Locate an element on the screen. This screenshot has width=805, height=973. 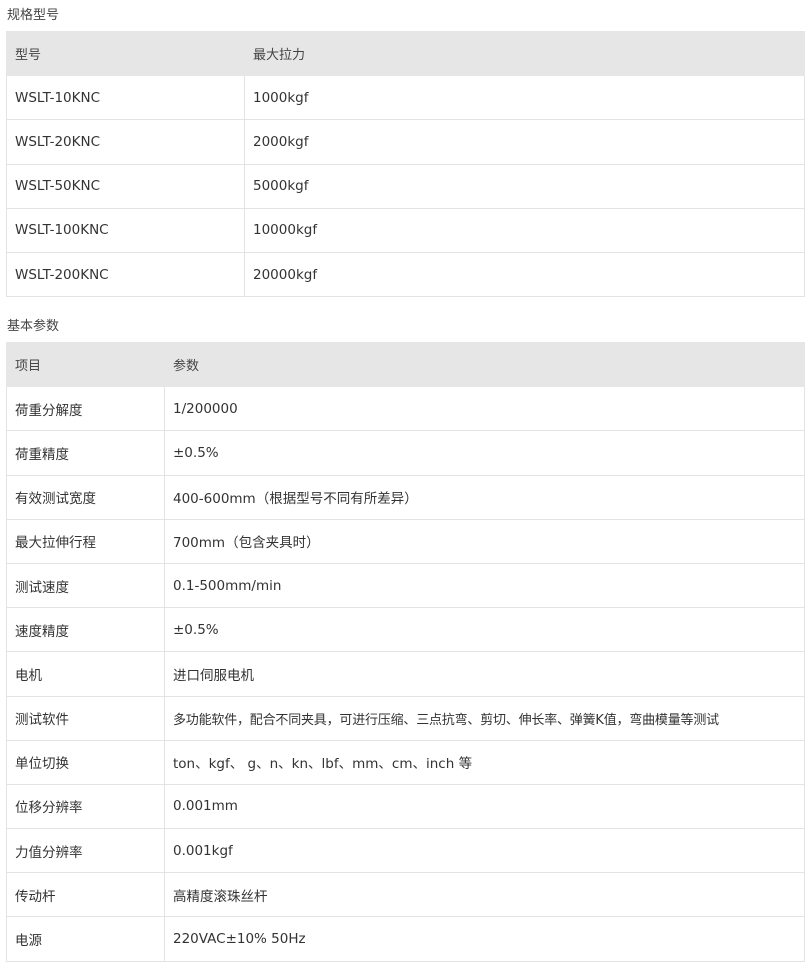
table-row: 传动杆 高精度滚珠丝杆 is located at coordinates (405, 895).